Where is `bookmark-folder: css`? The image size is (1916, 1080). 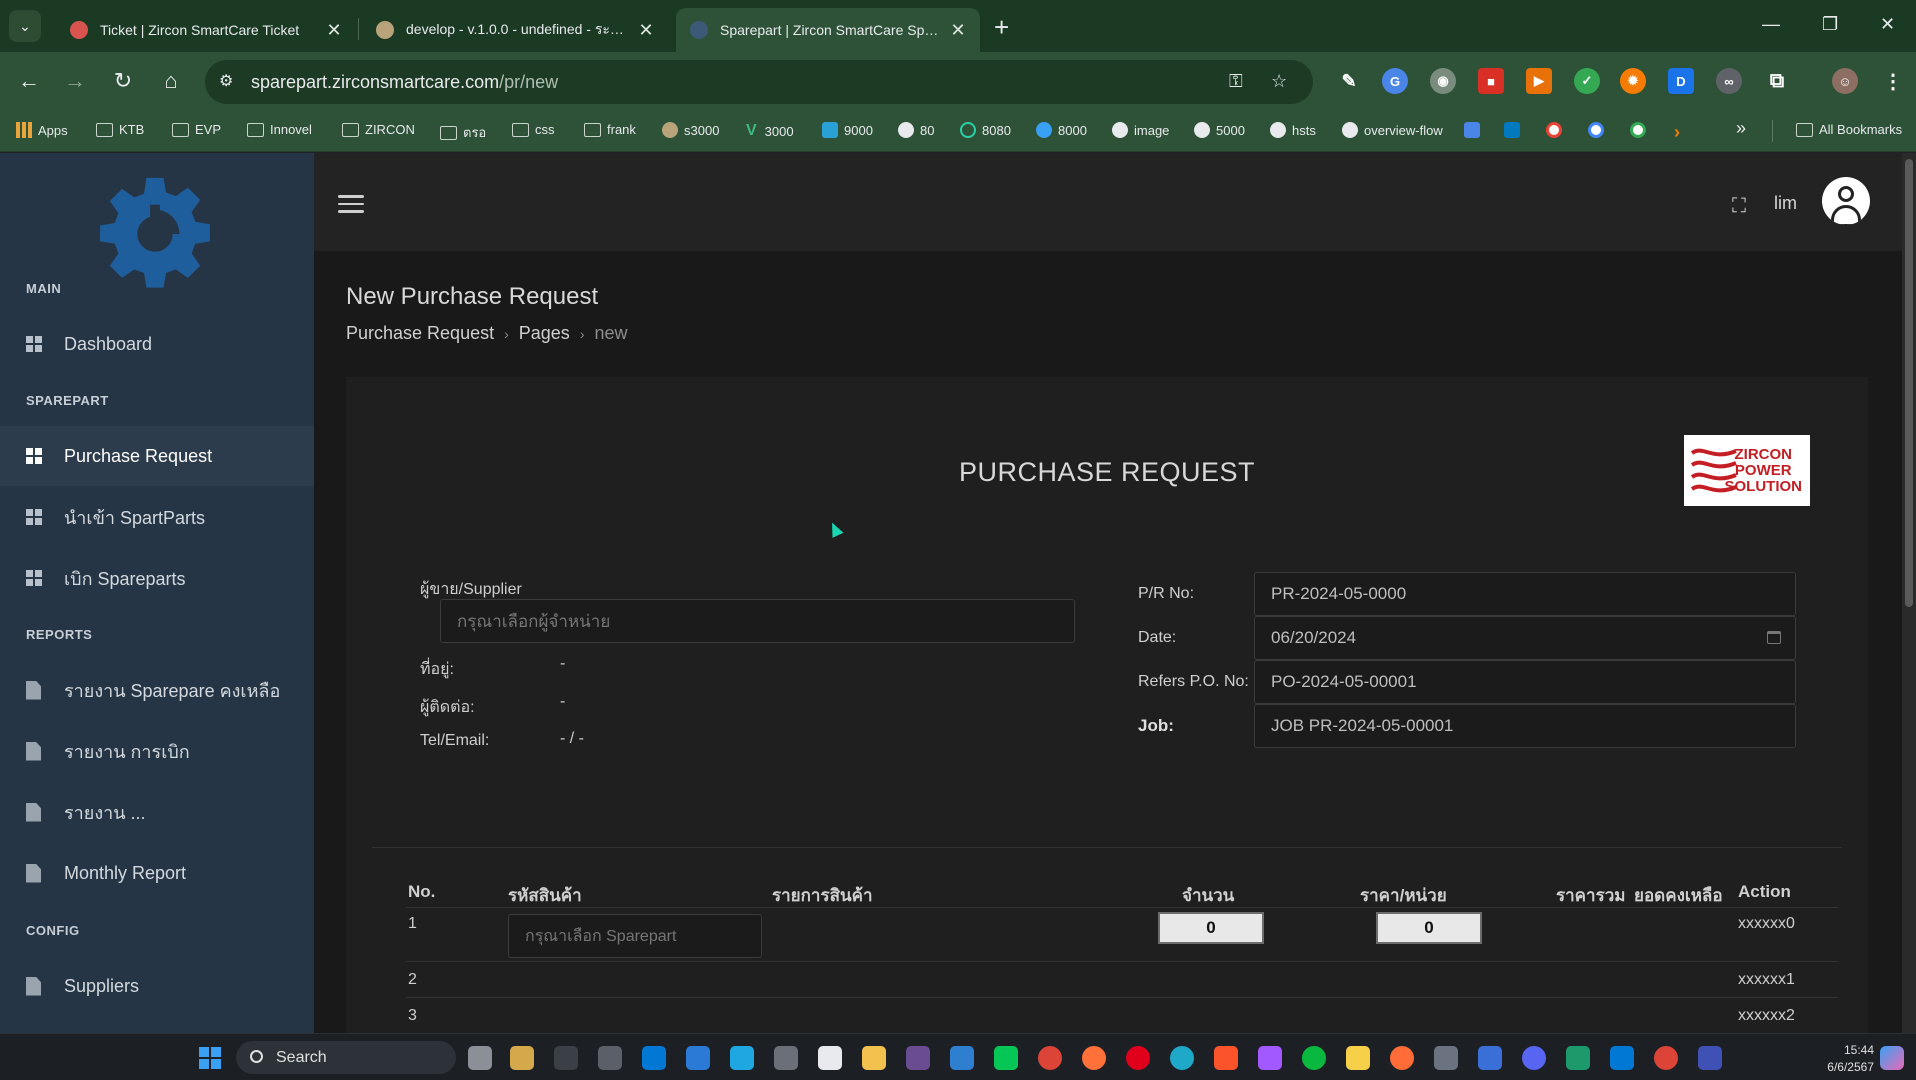 bookmark-folder: css is located at coordinates (533, 129).